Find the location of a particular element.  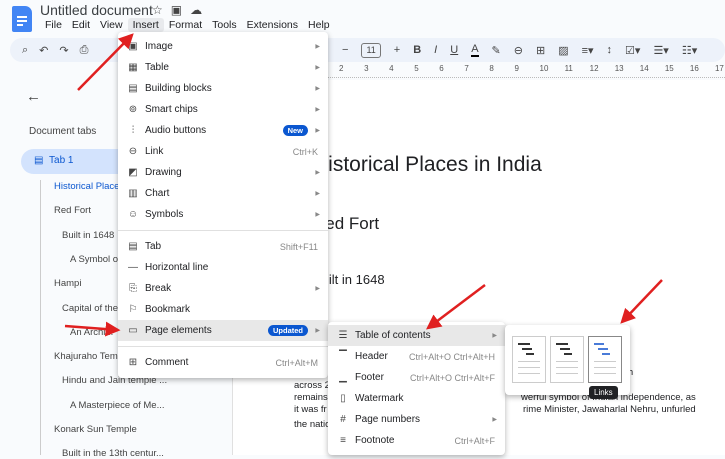

arrow-to-page-elements is located at coordinates (92, 329).